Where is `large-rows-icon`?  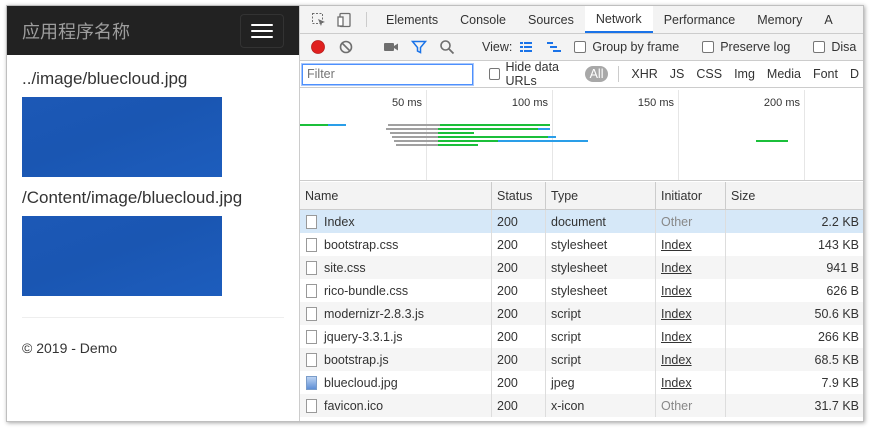 large-rows-icon is located at coordinates (526, 47).